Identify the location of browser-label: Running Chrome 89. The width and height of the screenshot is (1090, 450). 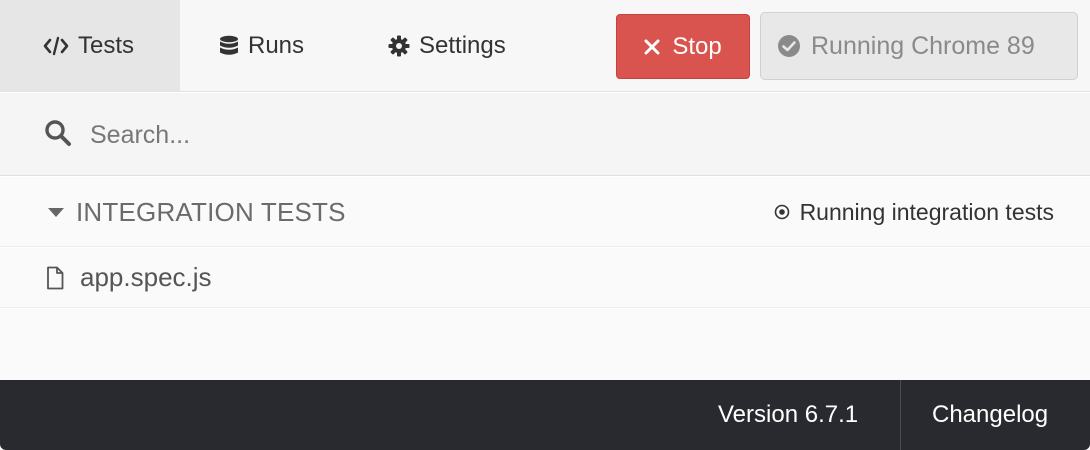
(923, 45).